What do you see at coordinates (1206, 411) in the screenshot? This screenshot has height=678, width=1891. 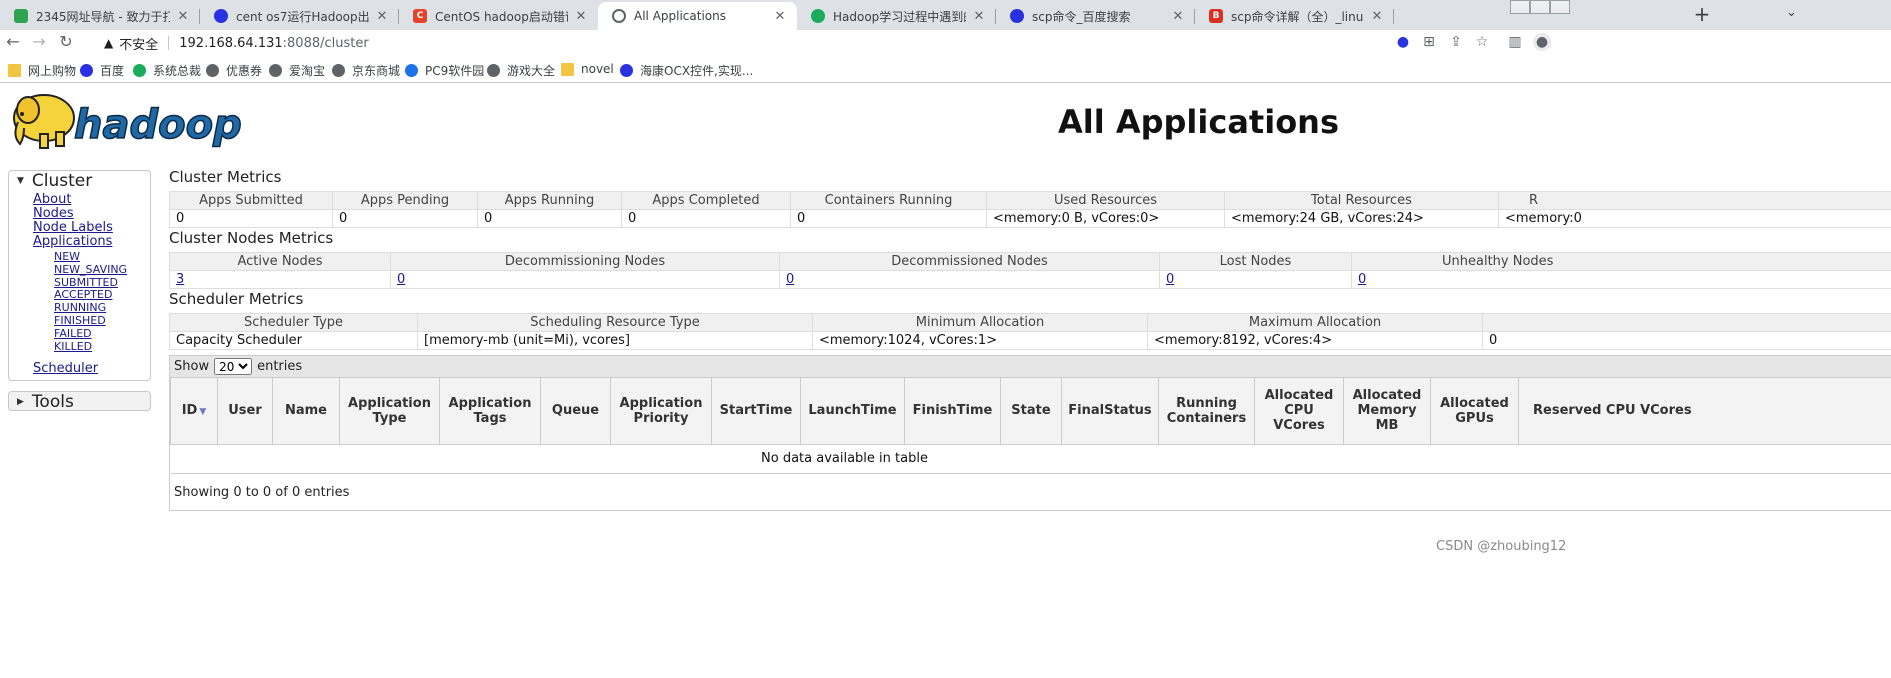 I see `col-running-containers: Running Containers` at bounding box center [1206, 411].